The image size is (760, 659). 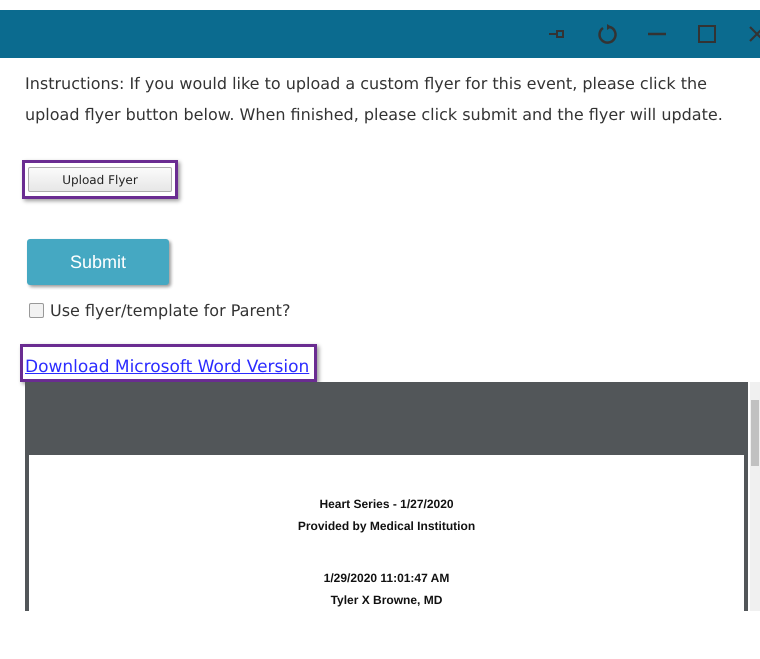 What do you see at coordinates (707, 34) in the screenshot?
I see `maximize-icon` at bounding box center [707, 34].